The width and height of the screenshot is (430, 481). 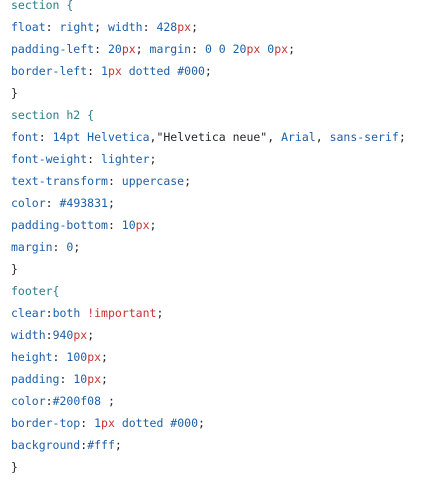 What do you see at coordinates (298, 137) in the screenshot?
I see `code-token-value: Arial` at bounding box center [298, 137].